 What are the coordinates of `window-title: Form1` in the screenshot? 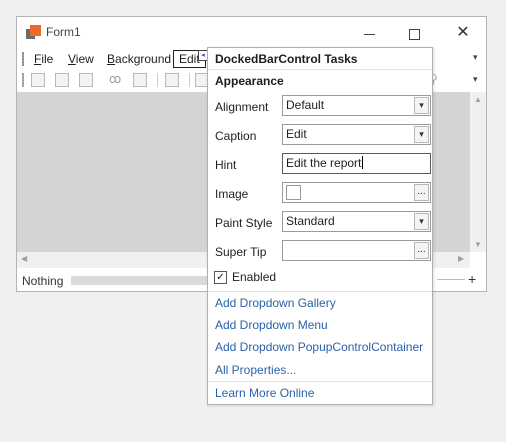 It's located at (63, 32).